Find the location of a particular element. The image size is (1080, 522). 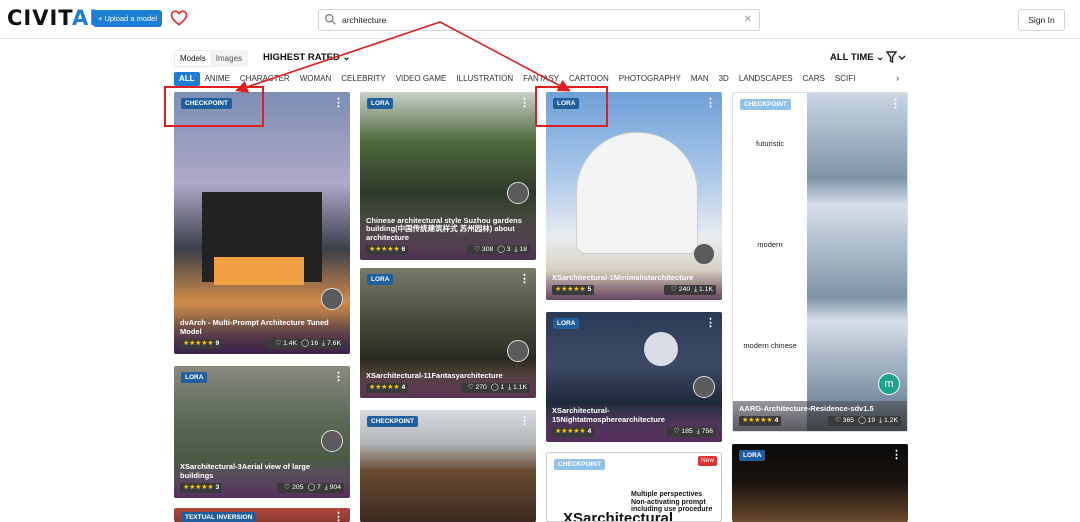

category-3d: 3D is located at coordinates (724, 79).